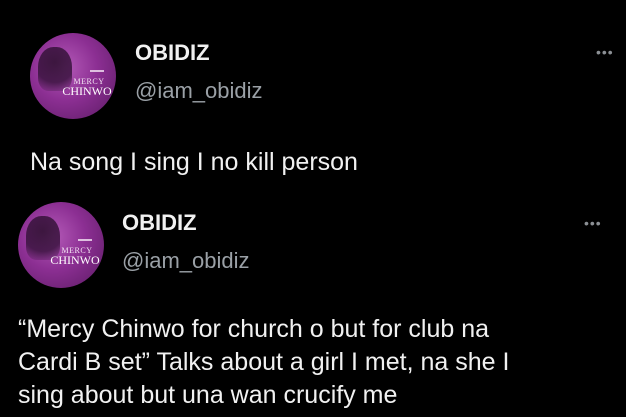 This screenshot has height=417, width=626. I want to click on tweet-text: Na song I sing I no kill person, so click(194, 162).